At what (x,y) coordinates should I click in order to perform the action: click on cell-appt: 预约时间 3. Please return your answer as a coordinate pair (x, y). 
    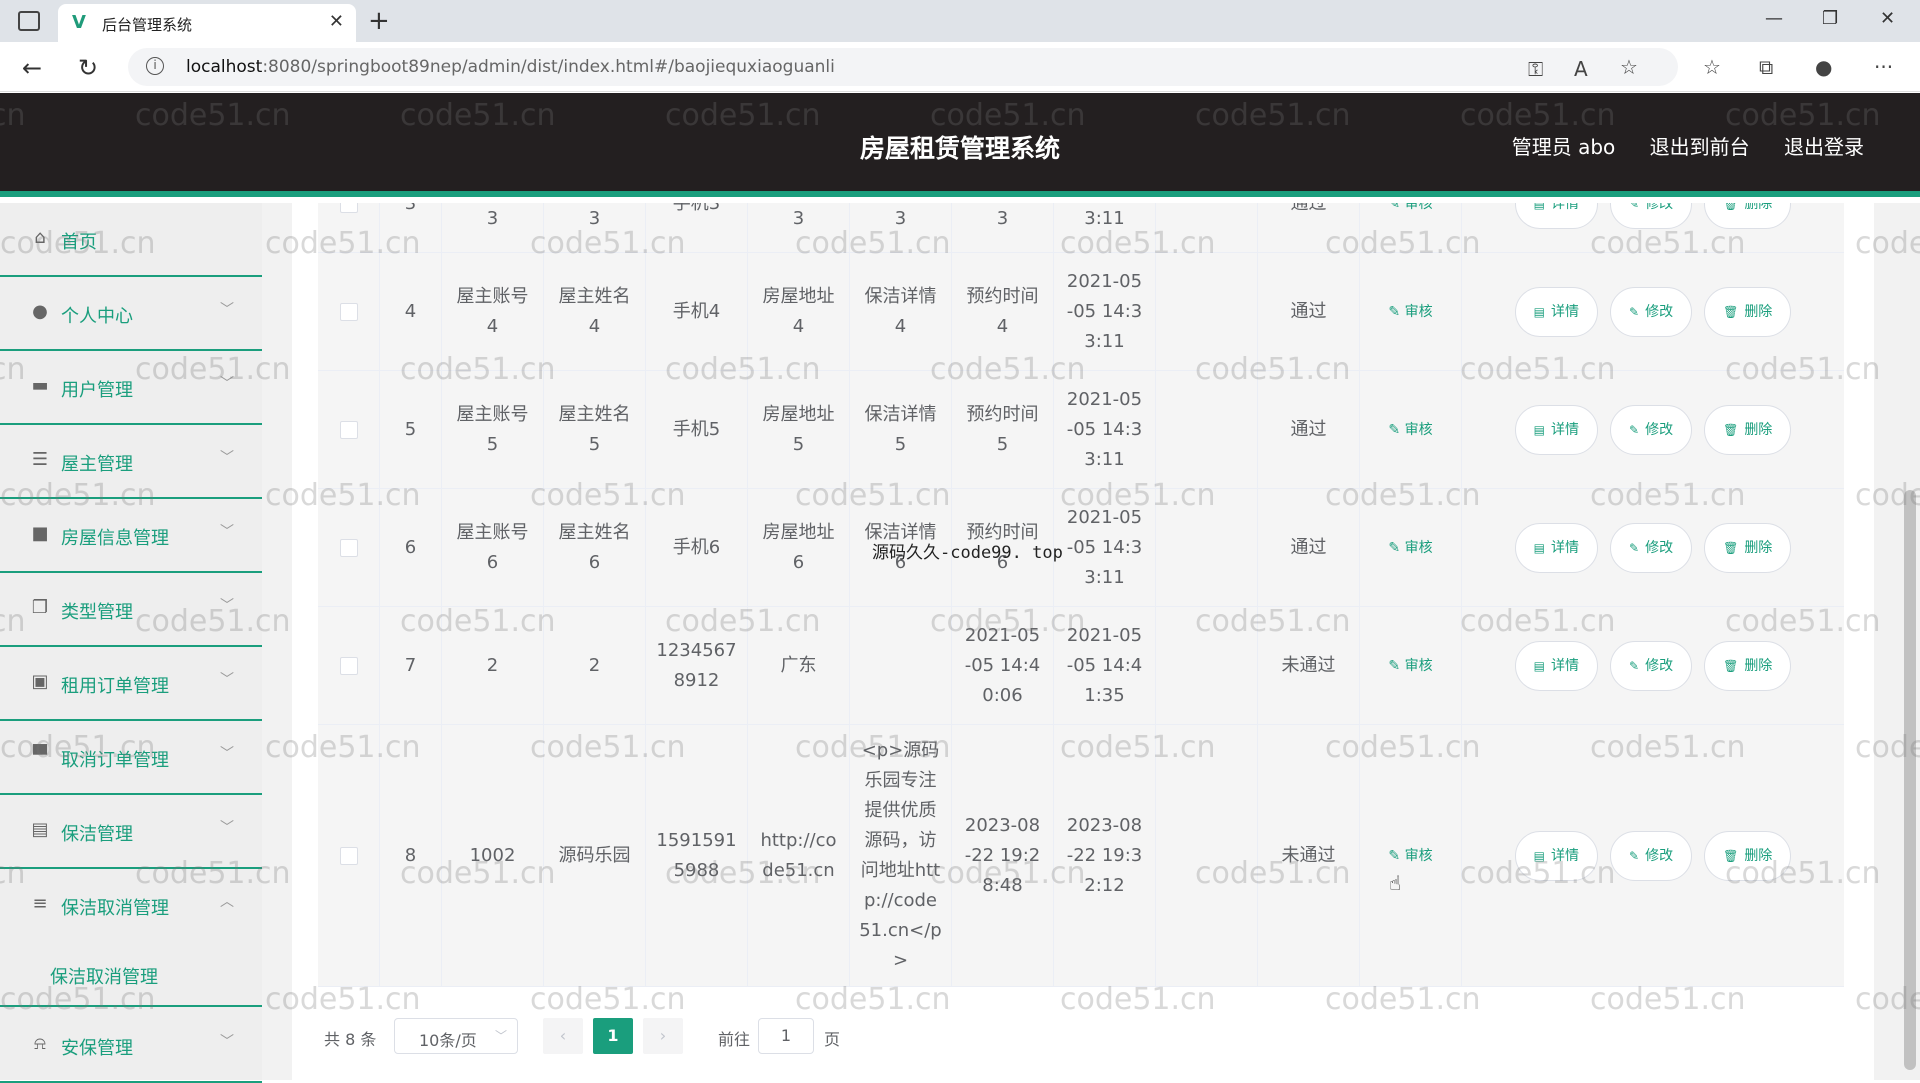
    Looking at the image, I should click on (1003, 227).